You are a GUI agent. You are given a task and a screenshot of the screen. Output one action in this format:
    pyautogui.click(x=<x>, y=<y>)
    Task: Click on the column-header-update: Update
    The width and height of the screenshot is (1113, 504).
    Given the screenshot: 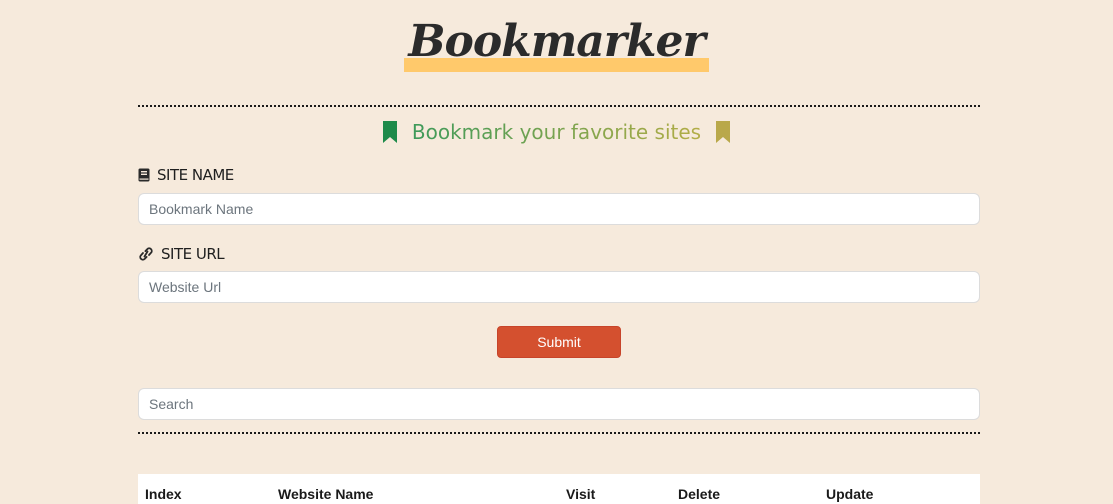 What is the action you would take?
    pyautogui.click(x=850, y=494)
    